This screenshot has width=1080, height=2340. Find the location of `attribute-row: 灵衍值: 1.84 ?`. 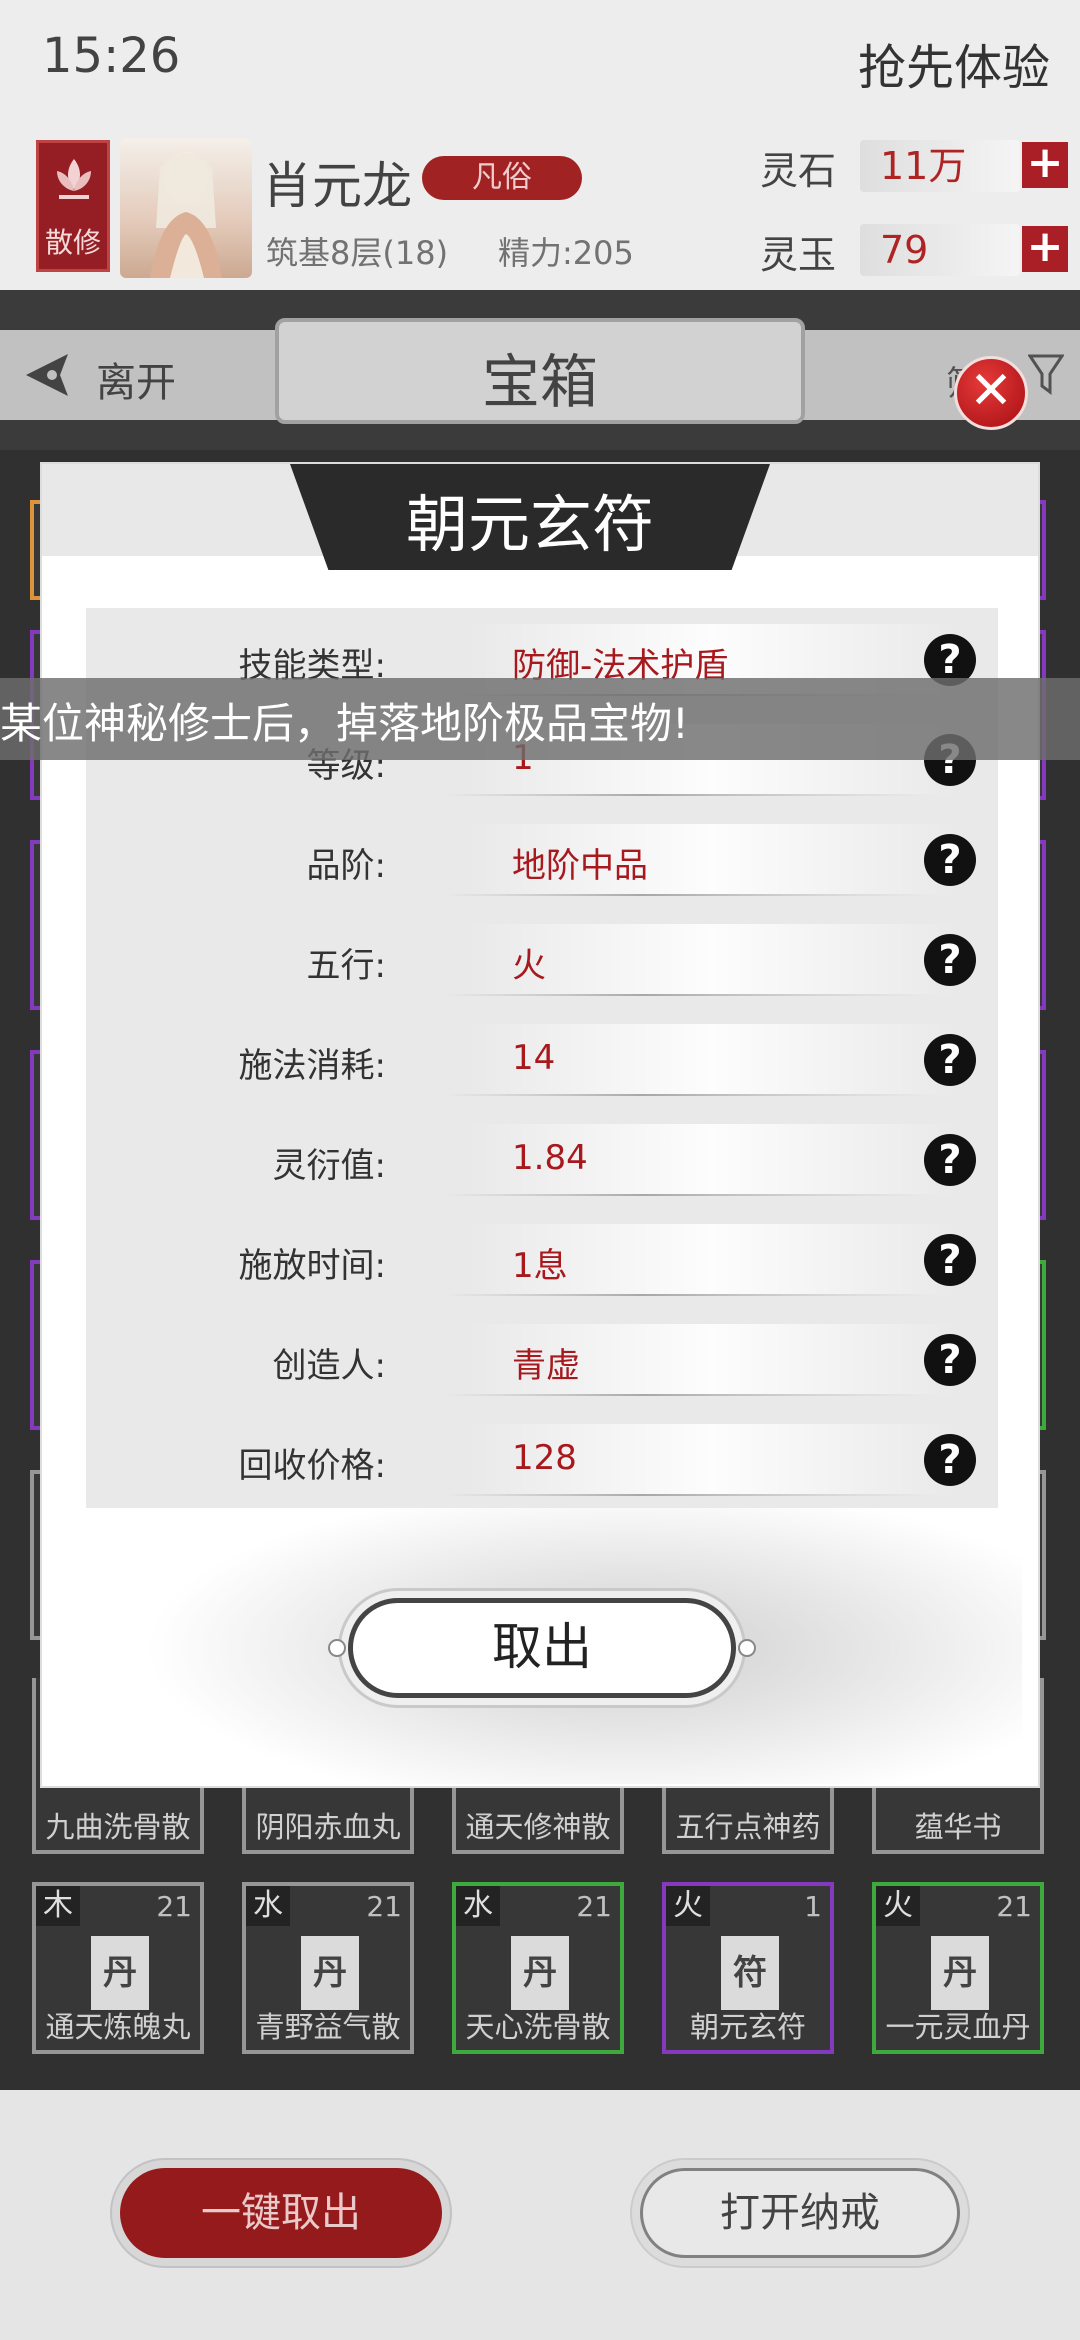

attribute-row: 灵衍值: 1.84 ? is located at coordinates (542, 1164).